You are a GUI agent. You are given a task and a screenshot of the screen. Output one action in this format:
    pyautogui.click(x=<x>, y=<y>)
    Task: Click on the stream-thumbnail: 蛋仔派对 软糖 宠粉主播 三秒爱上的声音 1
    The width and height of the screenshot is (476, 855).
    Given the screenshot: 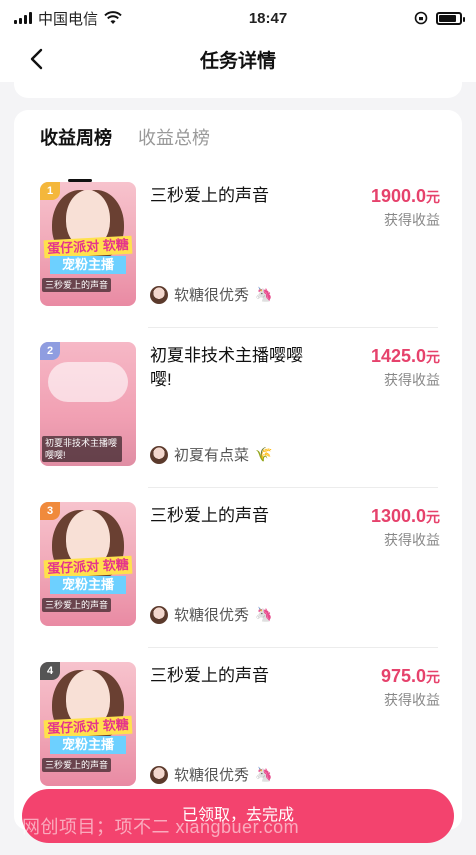 What is the action you would take?
    pyautogui.click(x=88, y=244)
    